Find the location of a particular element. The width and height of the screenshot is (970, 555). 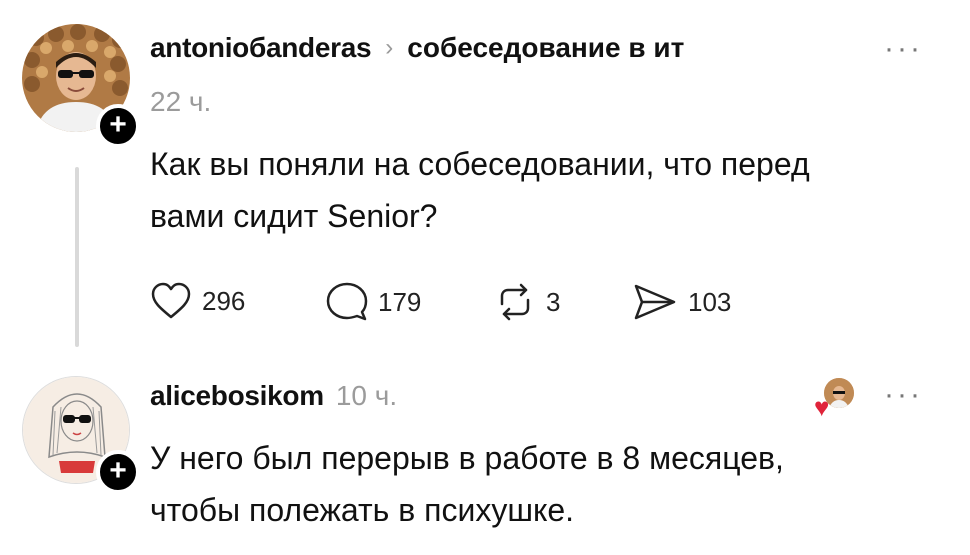

comment-bubble-icon is located at coordinates (347, 301).